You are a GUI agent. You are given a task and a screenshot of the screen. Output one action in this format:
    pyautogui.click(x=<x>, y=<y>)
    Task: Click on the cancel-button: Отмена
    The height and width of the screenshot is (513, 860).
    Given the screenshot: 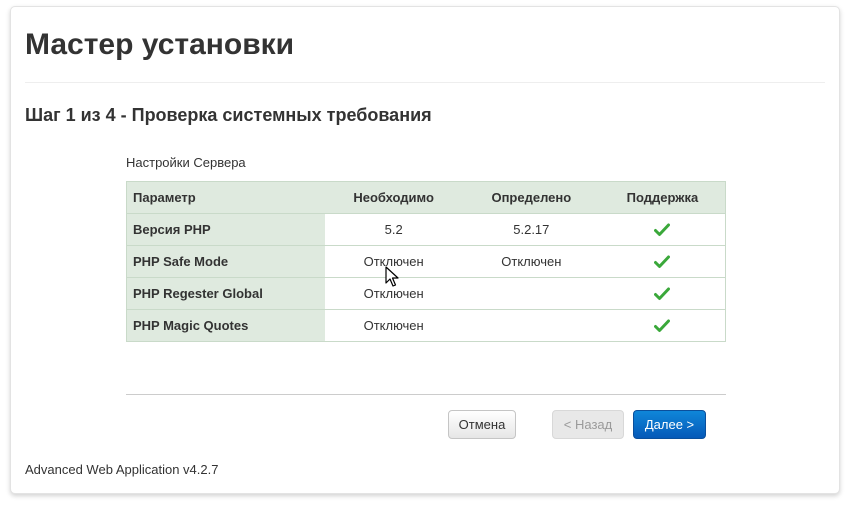 What is the action you would take?
    pyautogui.click(x=482, y=424)
    